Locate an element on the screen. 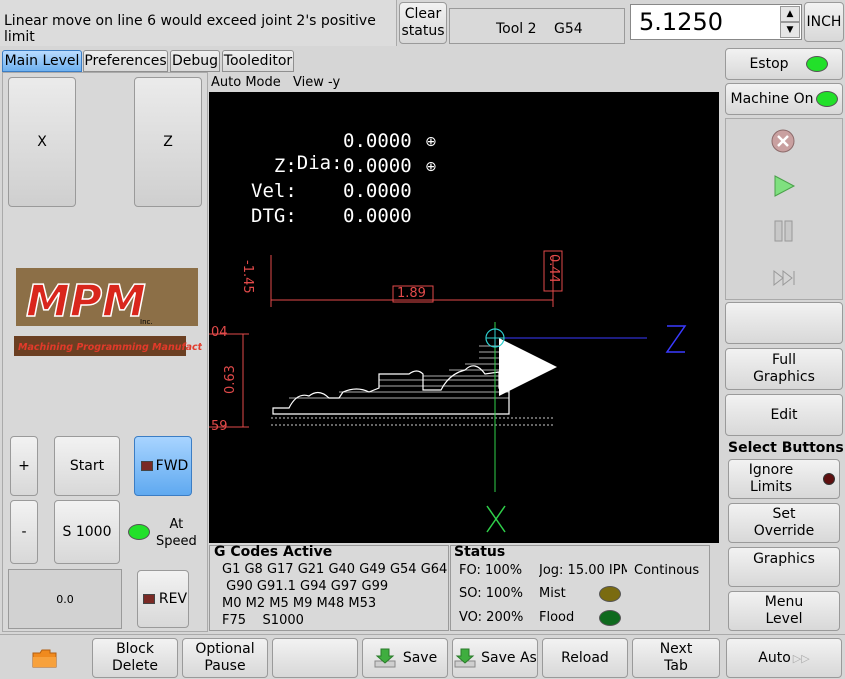 This screenshot has height=679, width=845. at-speed-label: At Speed is located at coordinates (176, 533).